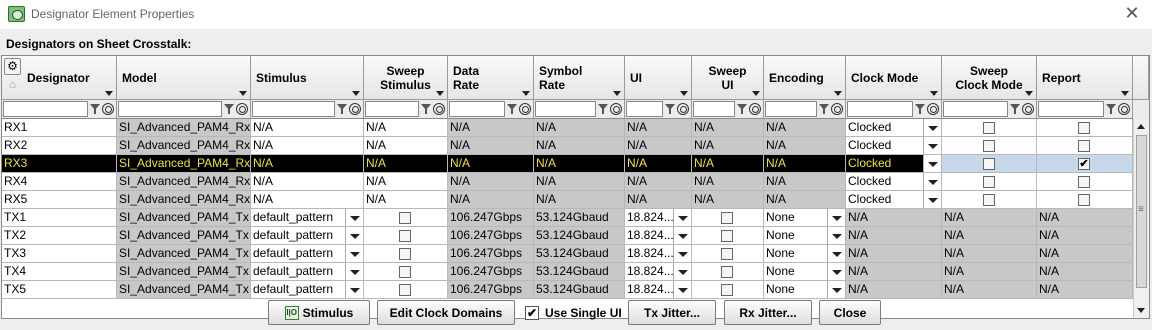 This screenshot has width=1152, height=330. What do you see at coordinates (12, 66) in the screenshot?
I see `gear-icon: ⚙` at bounding box center [12, 66].